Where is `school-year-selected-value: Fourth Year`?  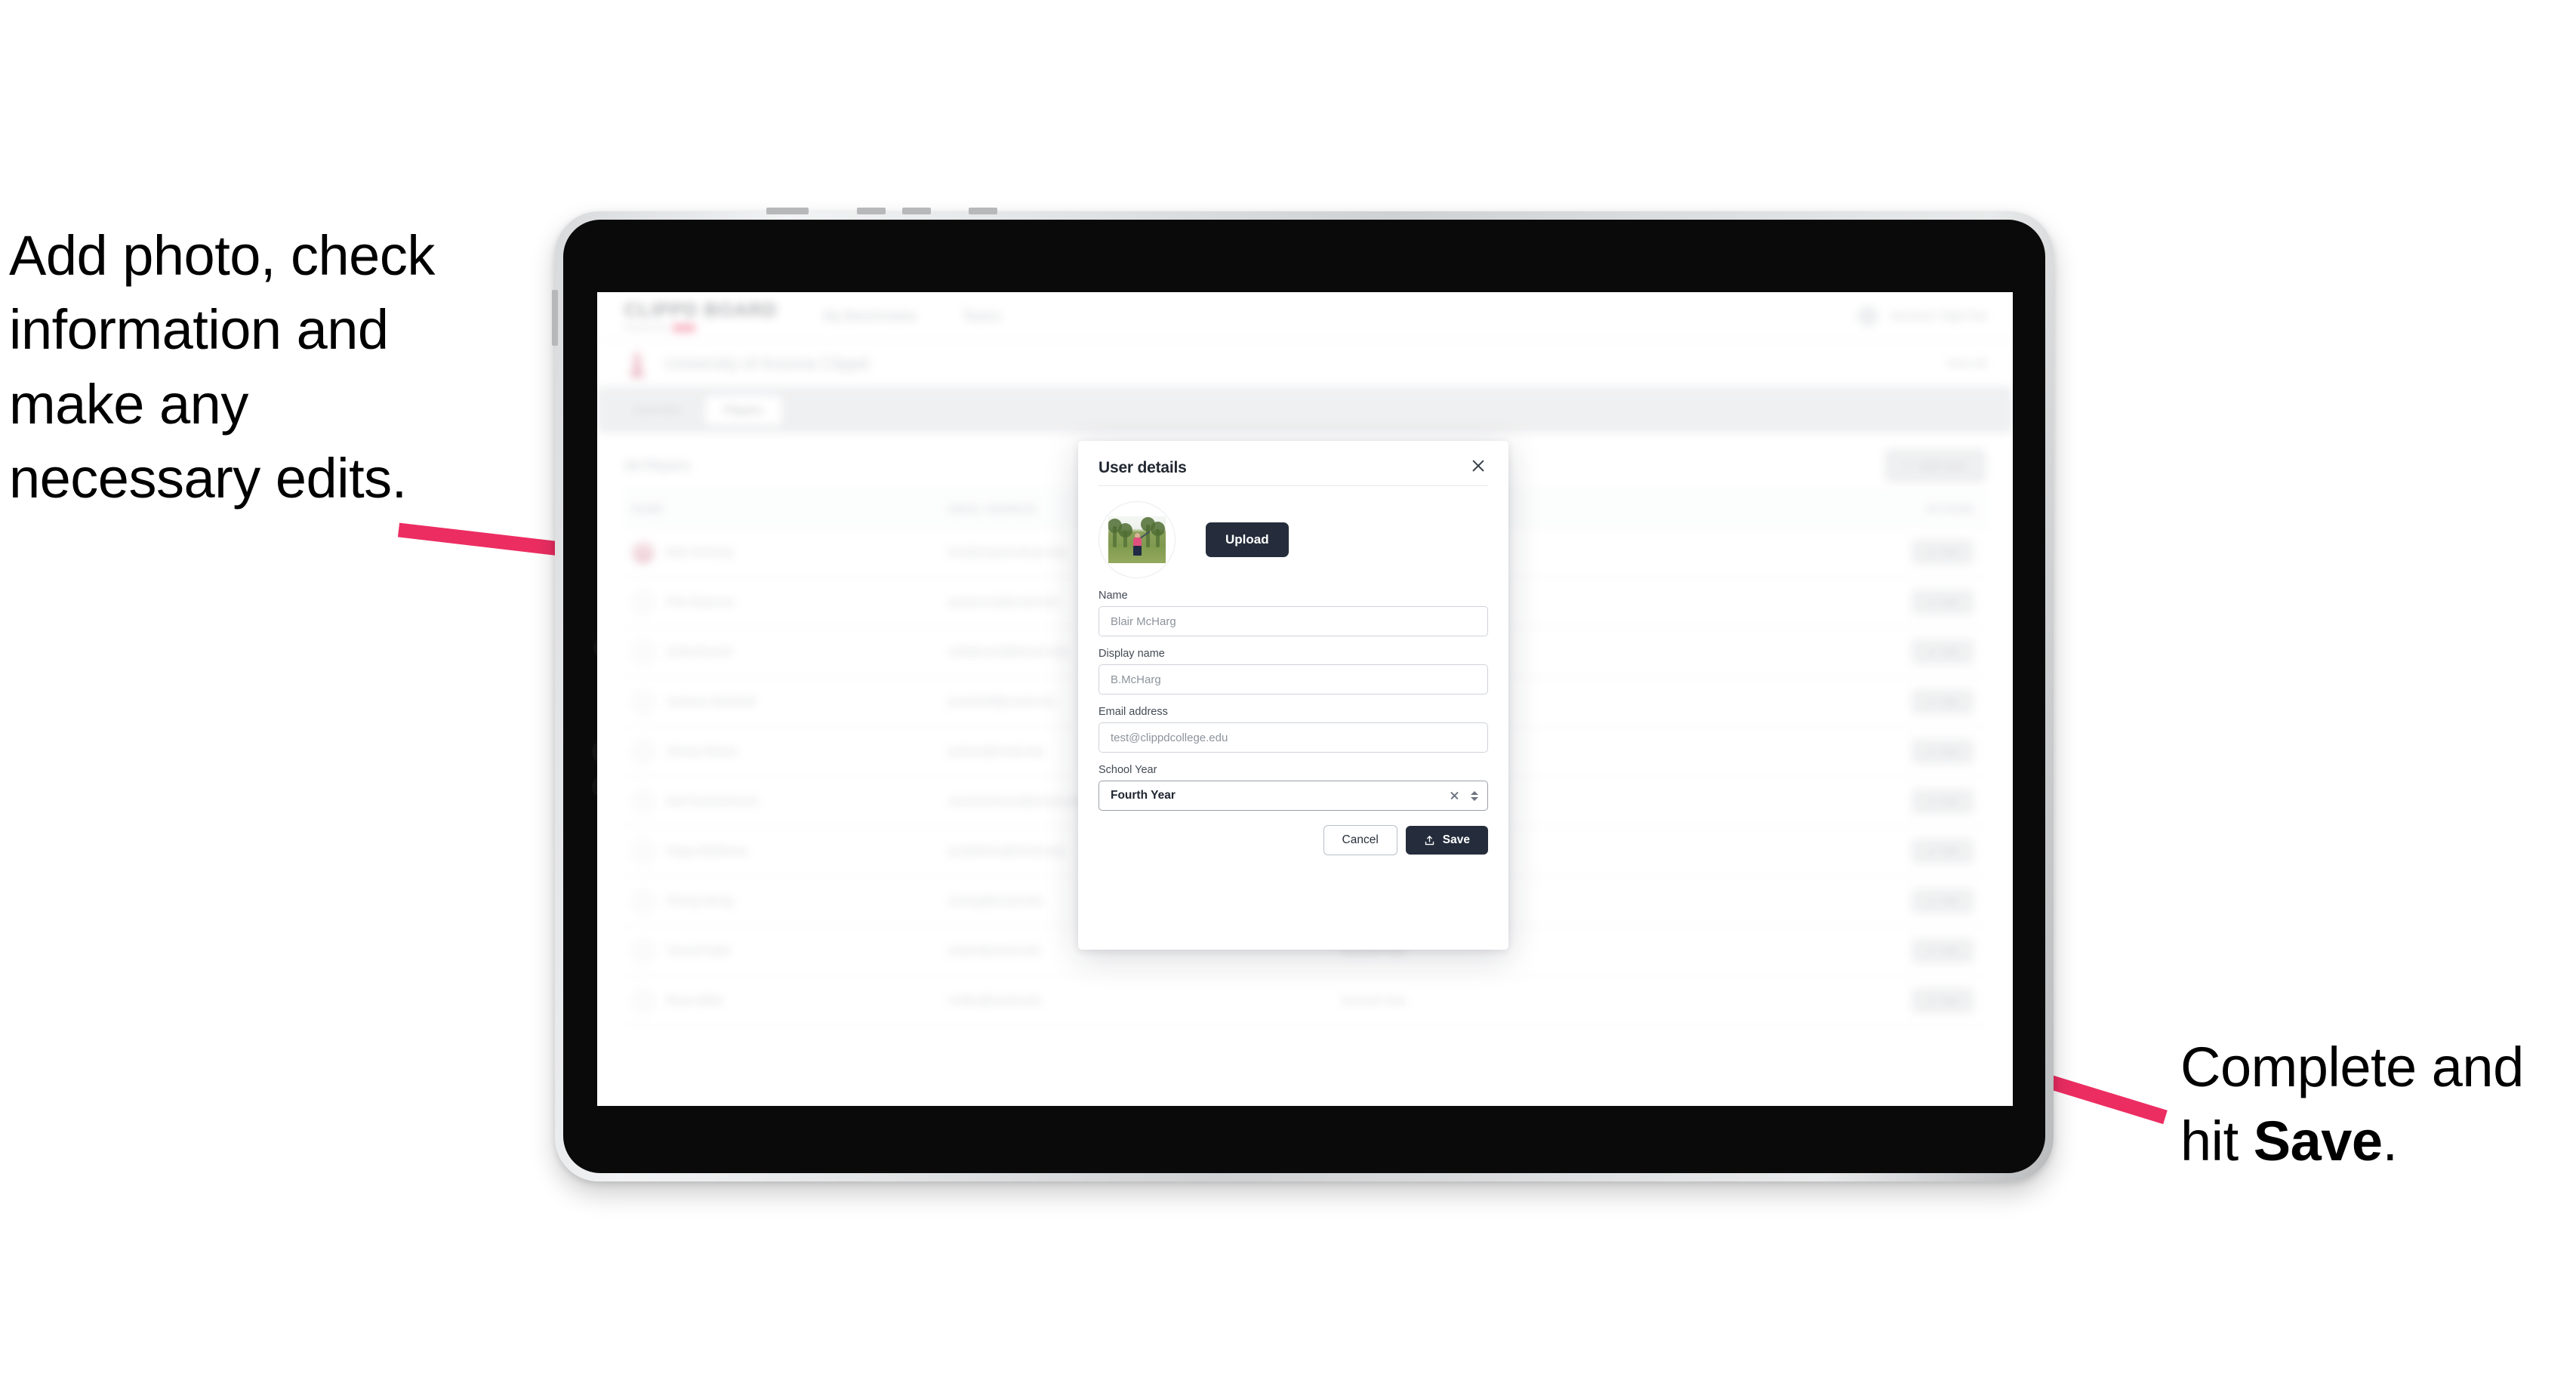
school-year-selected-value: Fourth Year is located at coordinates (1143, 795).